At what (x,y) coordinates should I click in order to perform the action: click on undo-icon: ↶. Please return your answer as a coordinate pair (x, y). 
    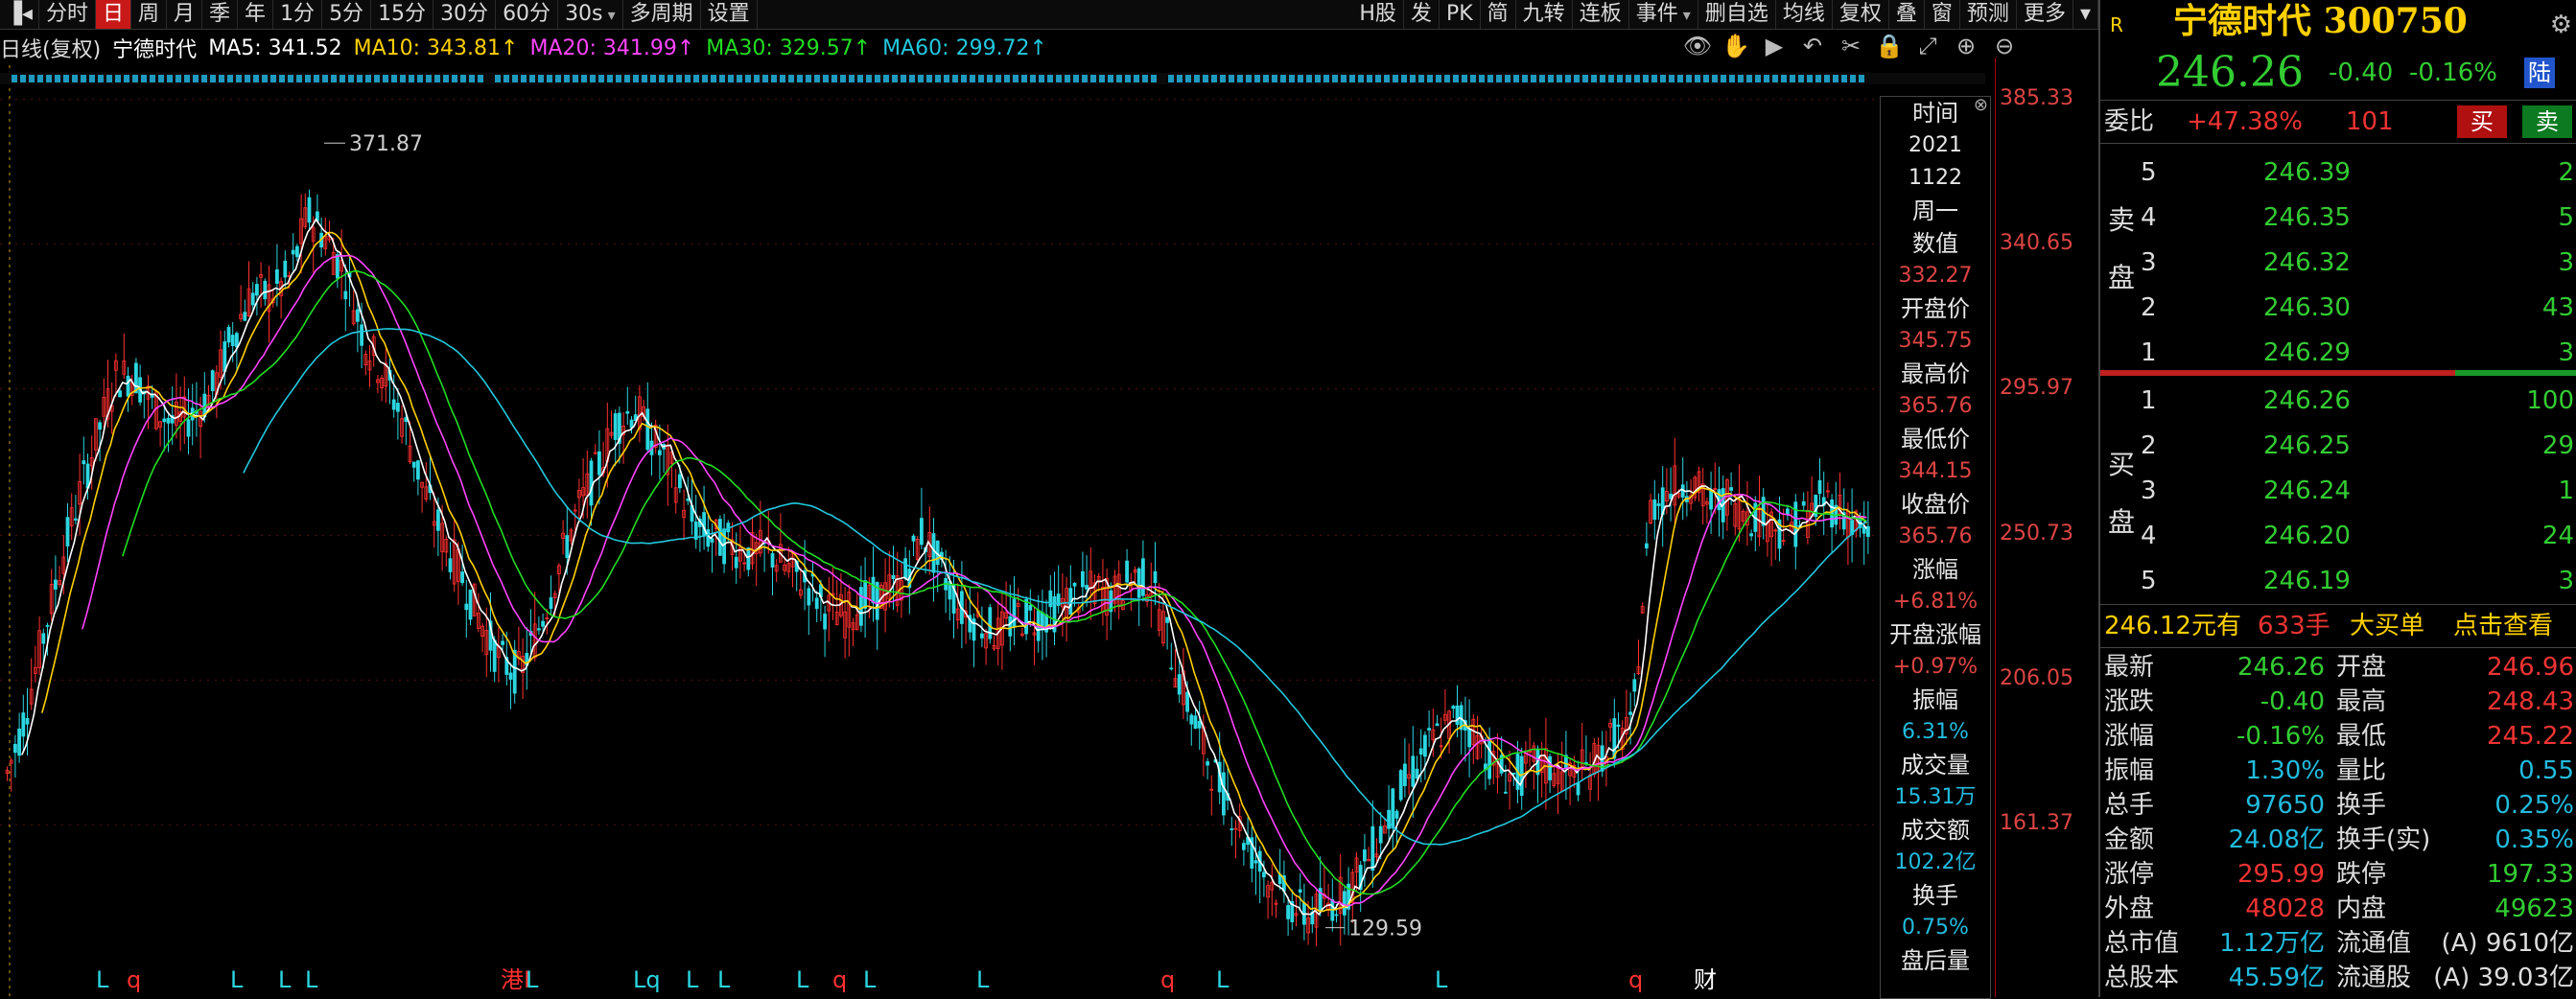
    Looking at the image, I should click on (1812, 46).